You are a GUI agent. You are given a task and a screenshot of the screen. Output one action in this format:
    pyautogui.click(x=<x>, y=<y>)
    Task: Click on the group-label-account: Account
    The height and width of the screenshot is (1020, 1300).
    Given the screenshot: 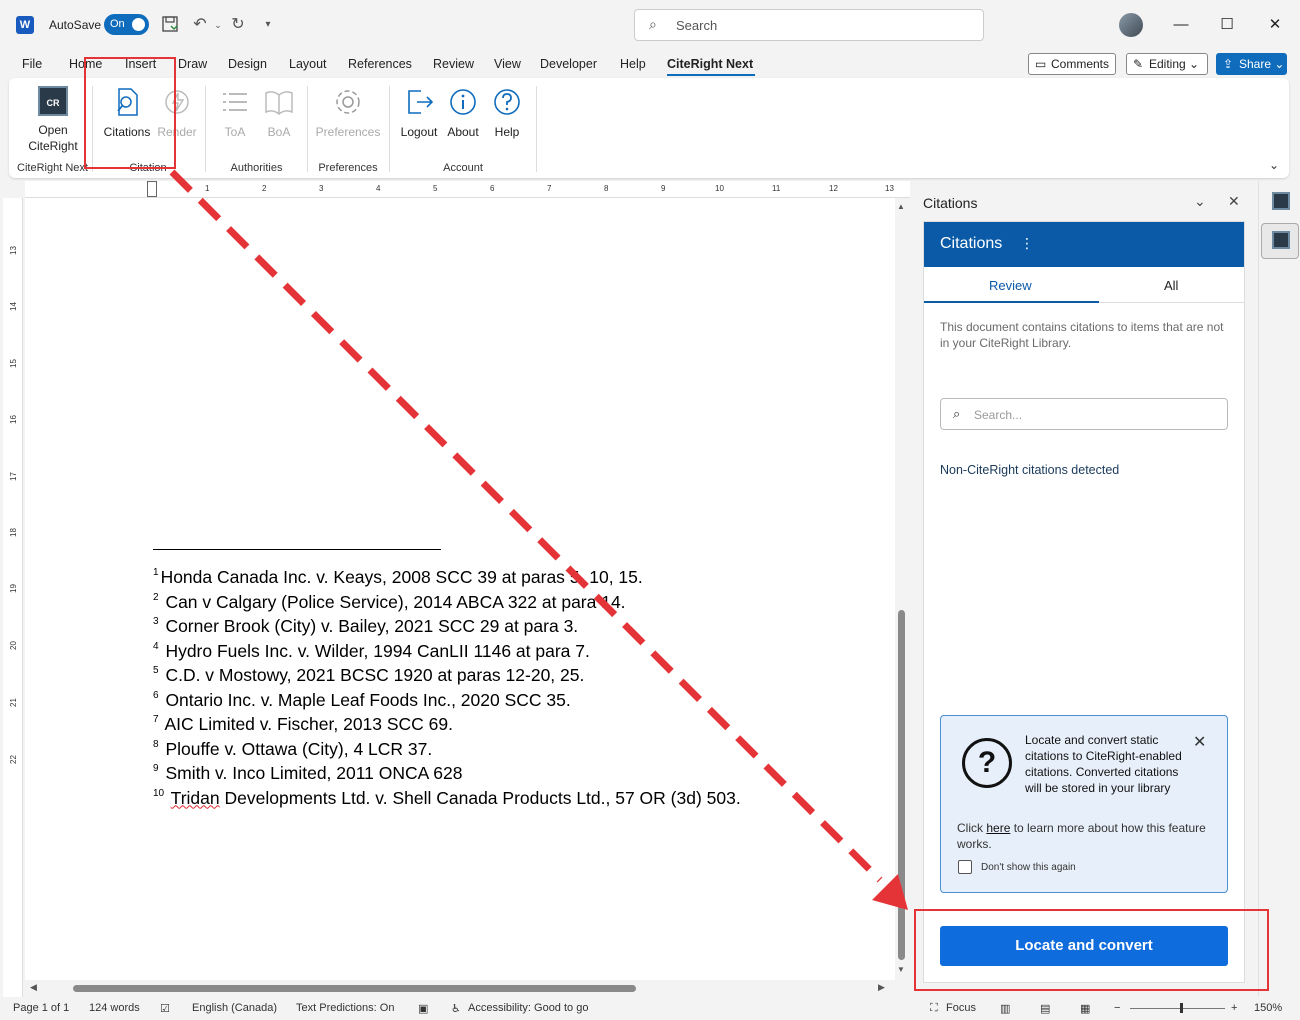 What is the action you would take?
    pyautogui.click(x=463, y=168)
    